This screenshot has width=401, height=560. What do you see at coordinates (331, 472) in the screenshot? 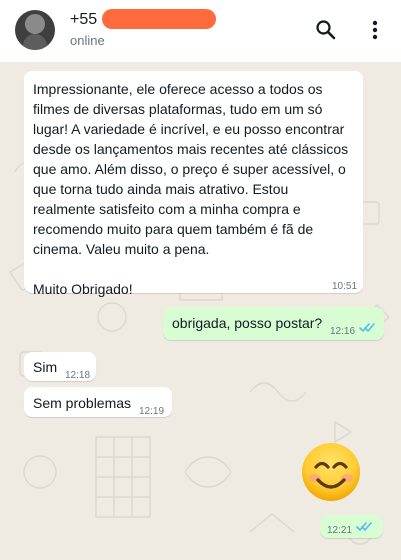
I see `smiling-face-emoji` at bounding box center [331, 472].